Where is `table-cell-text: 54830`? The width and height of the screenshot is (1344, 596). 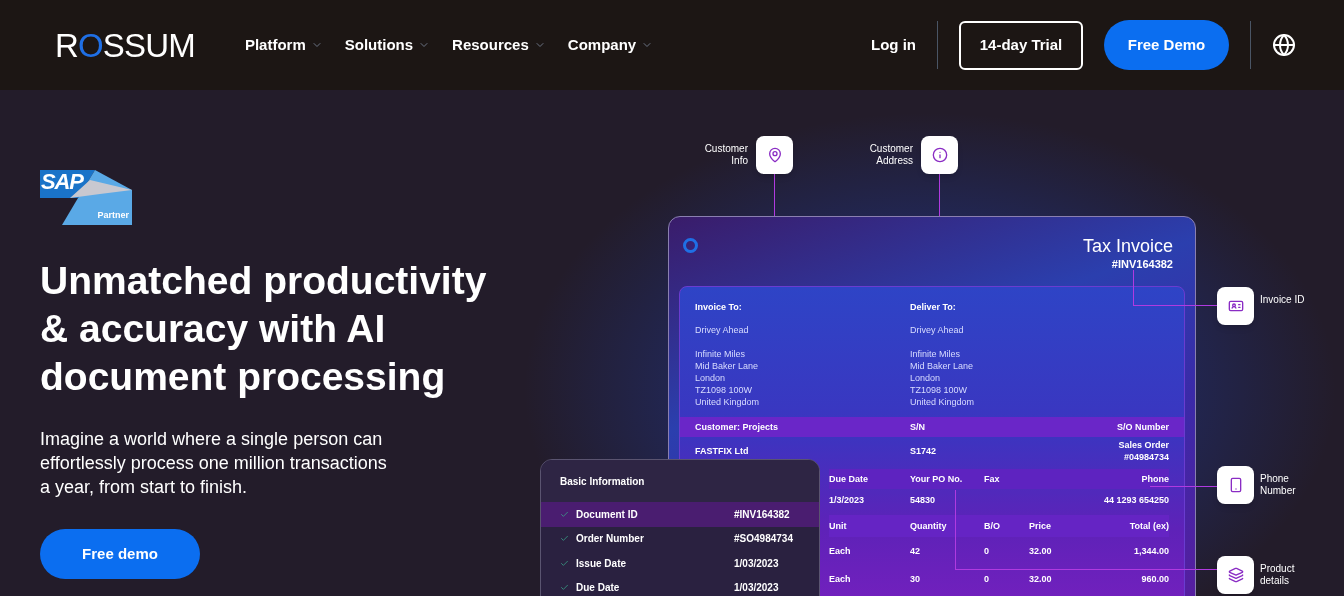 table-cell-text: 54830 is located at coordinates (923, 500).